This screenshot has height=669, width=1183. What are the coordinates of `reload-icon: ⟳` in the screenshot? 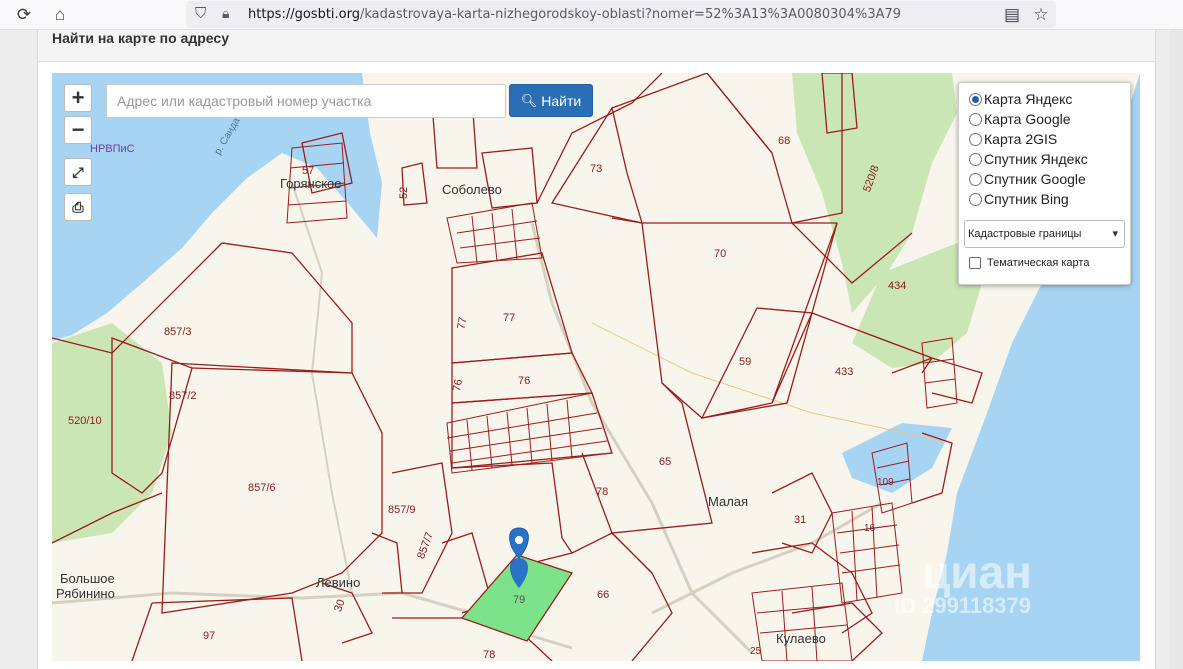 It's located at (24, 15).